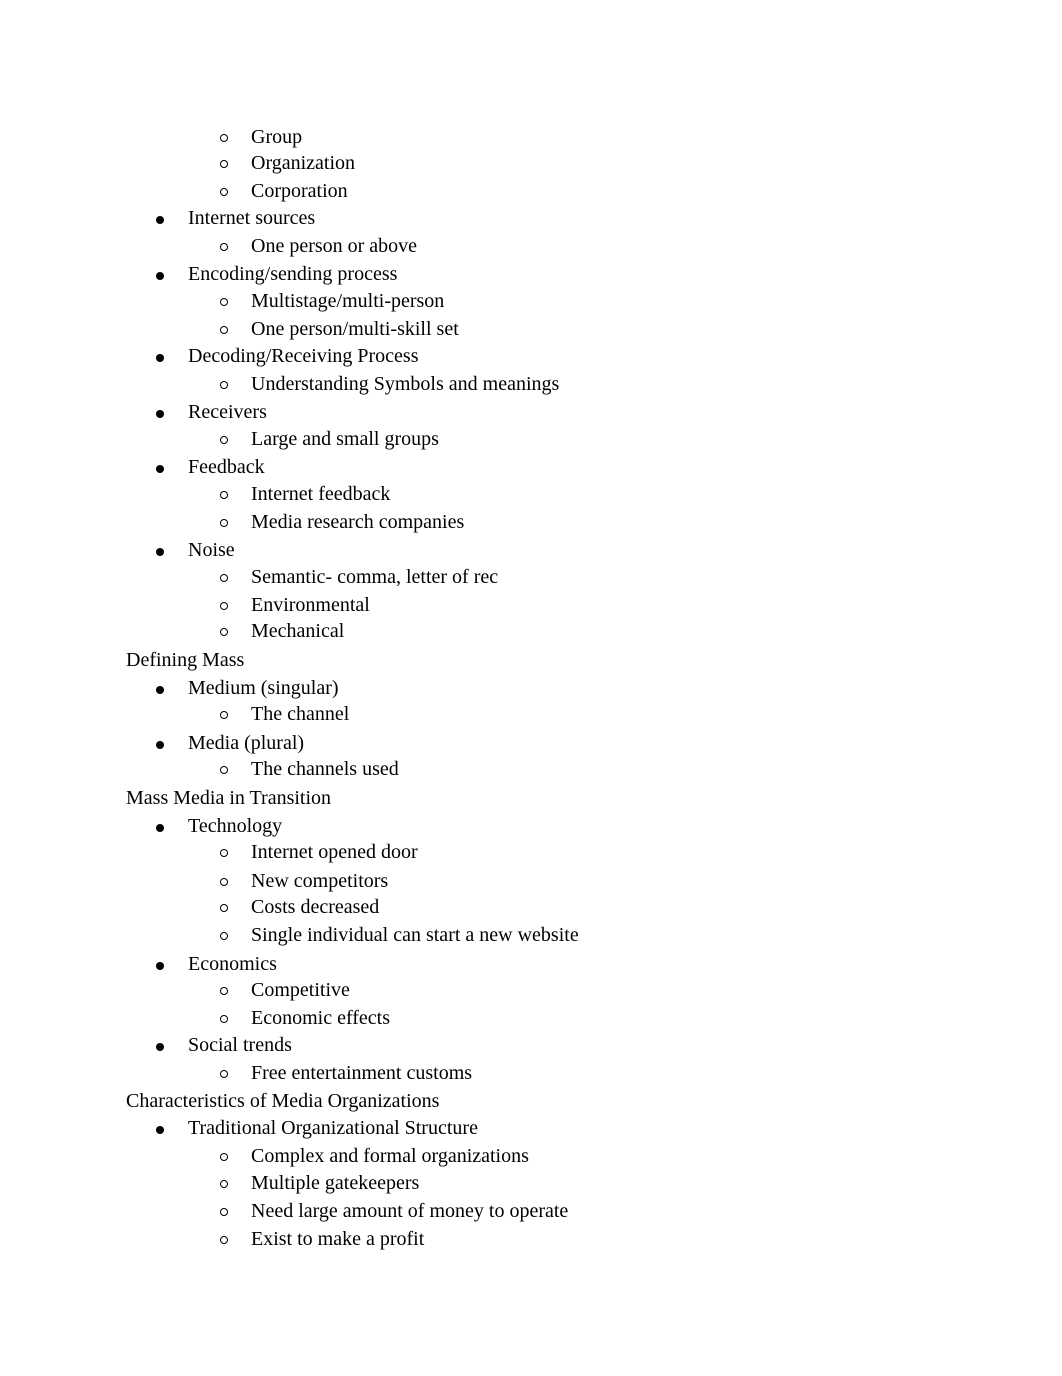 This screenshot has width=1062, height=1376. I want to click on list-item-text: Social trends, so click(240, 1045).